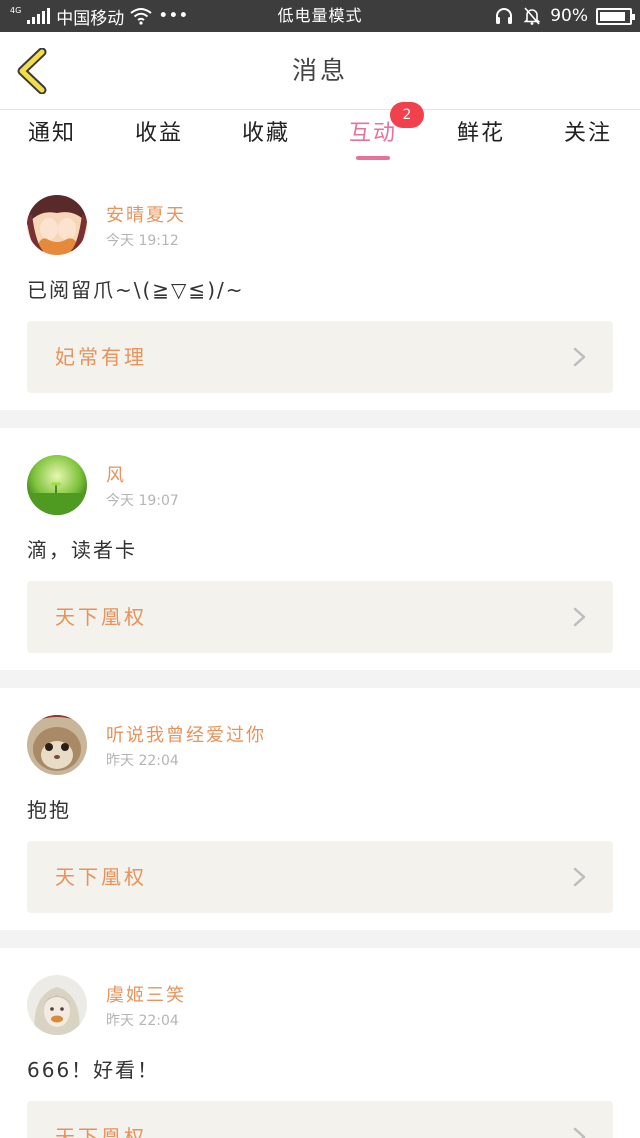  Describe the element at coordinates (136, 290) in the screenshot. I see `message-text: 已阅留爪~\(≧▽≦)/~` at that location.